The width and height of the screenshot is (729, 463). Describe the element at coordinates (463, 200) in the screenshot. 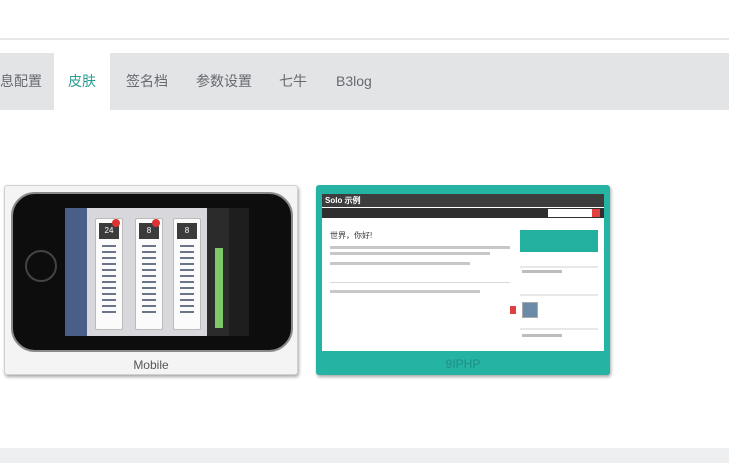

I see `site-header: Solo 示例` at that location.